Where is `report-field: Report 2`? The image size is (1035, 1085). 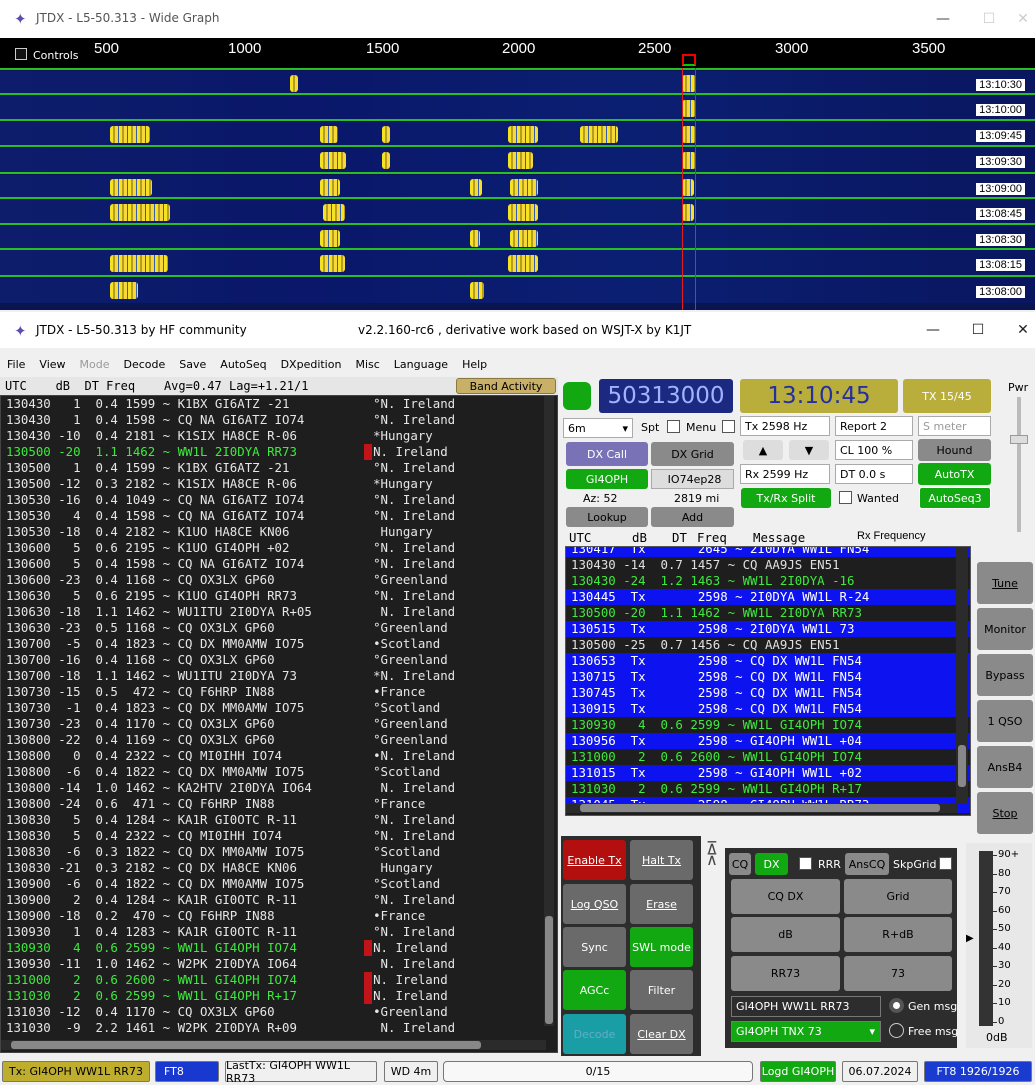
report-field: Report 2 is located at coordinates (874, 426).